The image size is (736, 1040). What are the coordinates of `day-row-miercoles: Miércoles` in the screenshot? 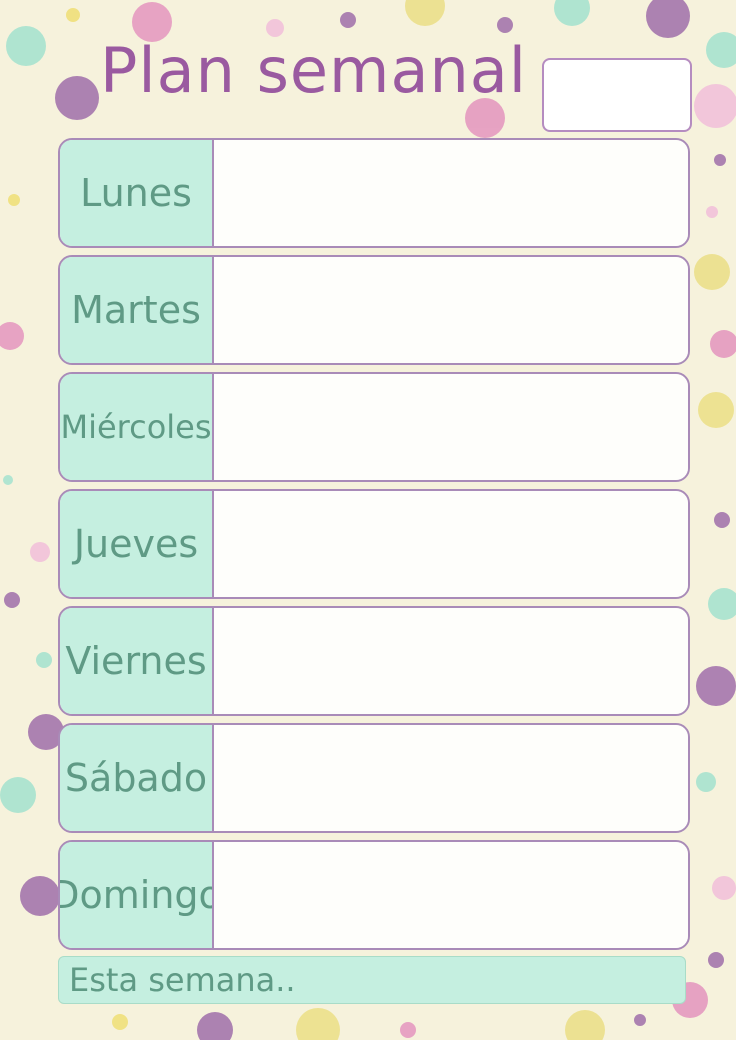 It's located at (374, 427).